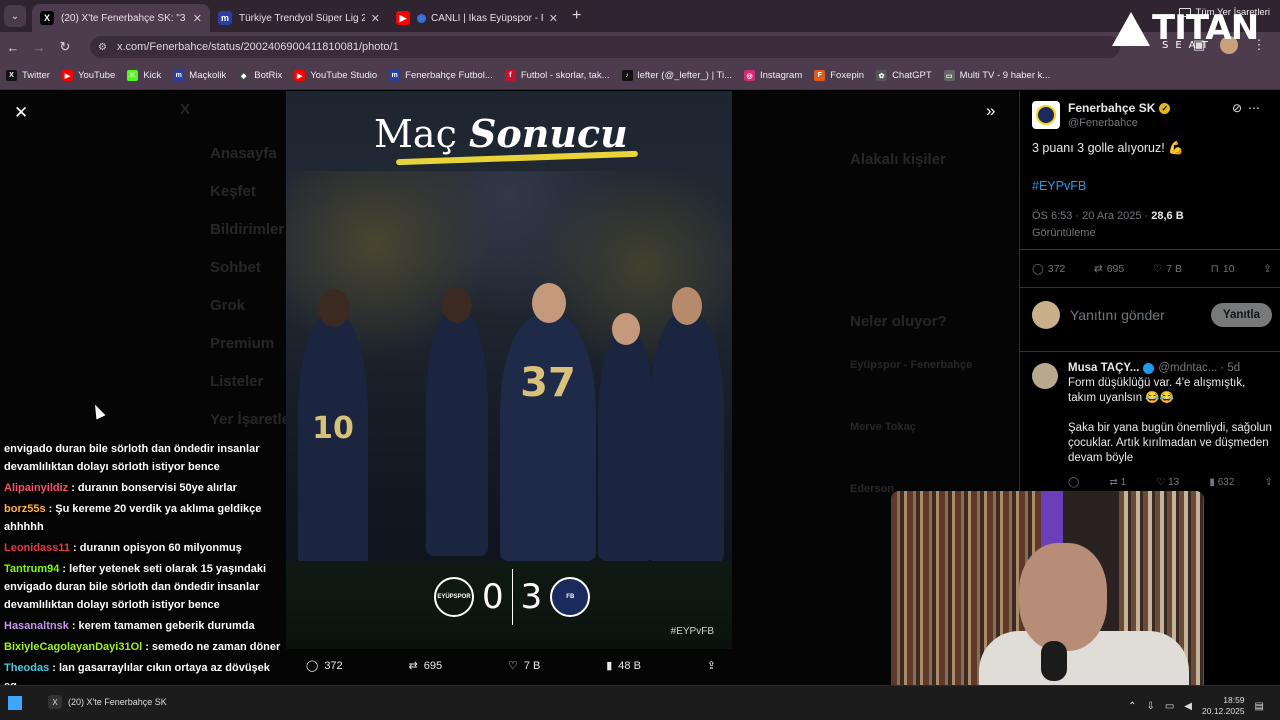 This screenshot has height=720, width=1280. I want to click on site-info-icon: ⚙, so click(102, 47).